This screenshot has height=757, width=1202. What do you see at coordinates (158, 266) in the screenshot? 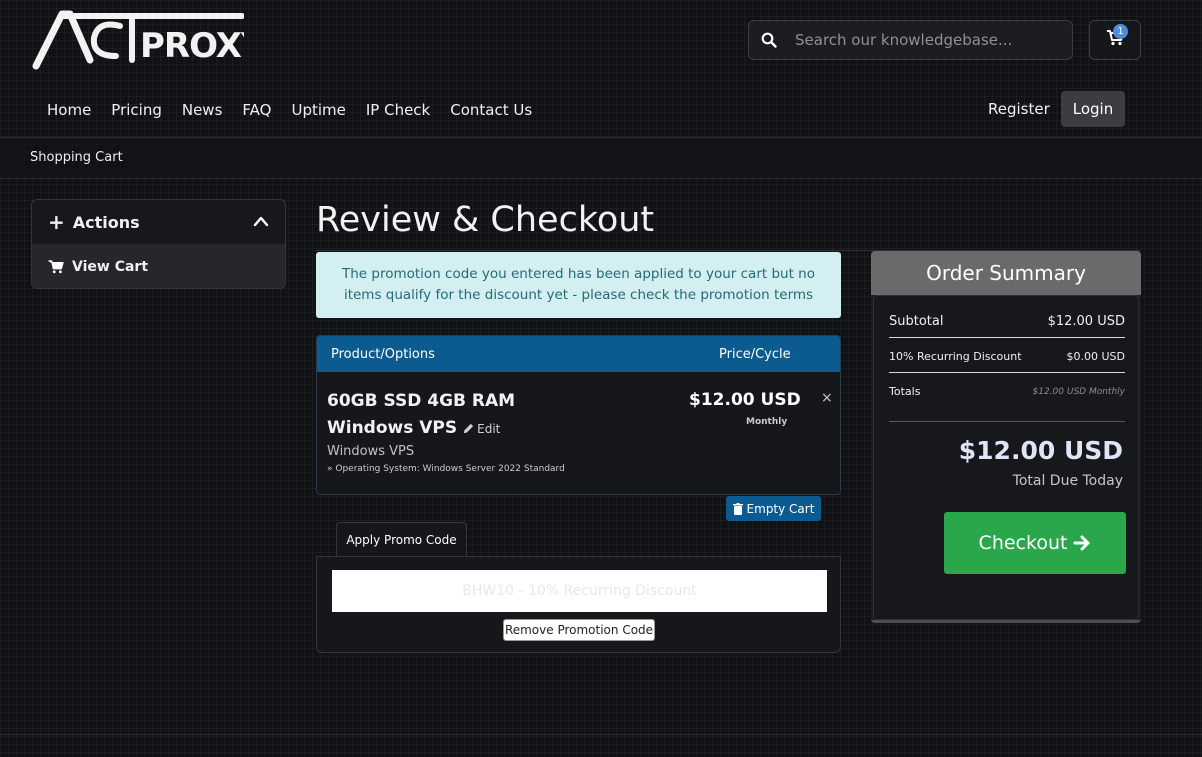
I see `sidebar-item-view-cart: View Cart` at bounding box center [158, 266].